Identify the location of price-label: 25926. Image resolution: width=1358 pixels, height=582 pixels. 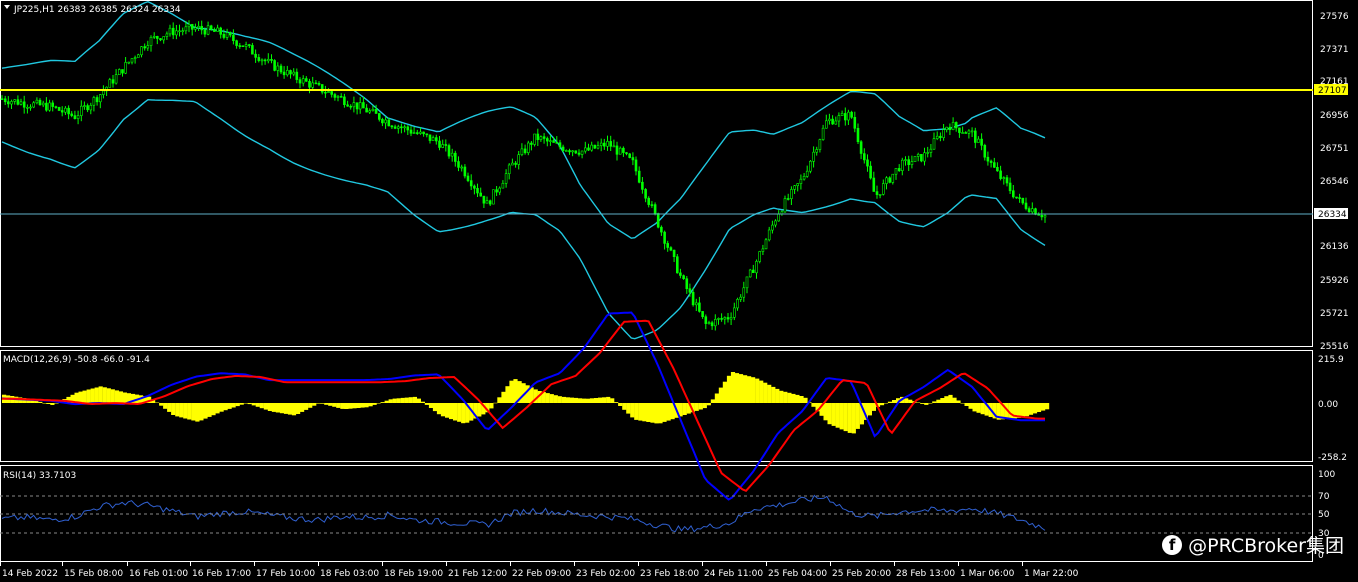
(1334, 281).